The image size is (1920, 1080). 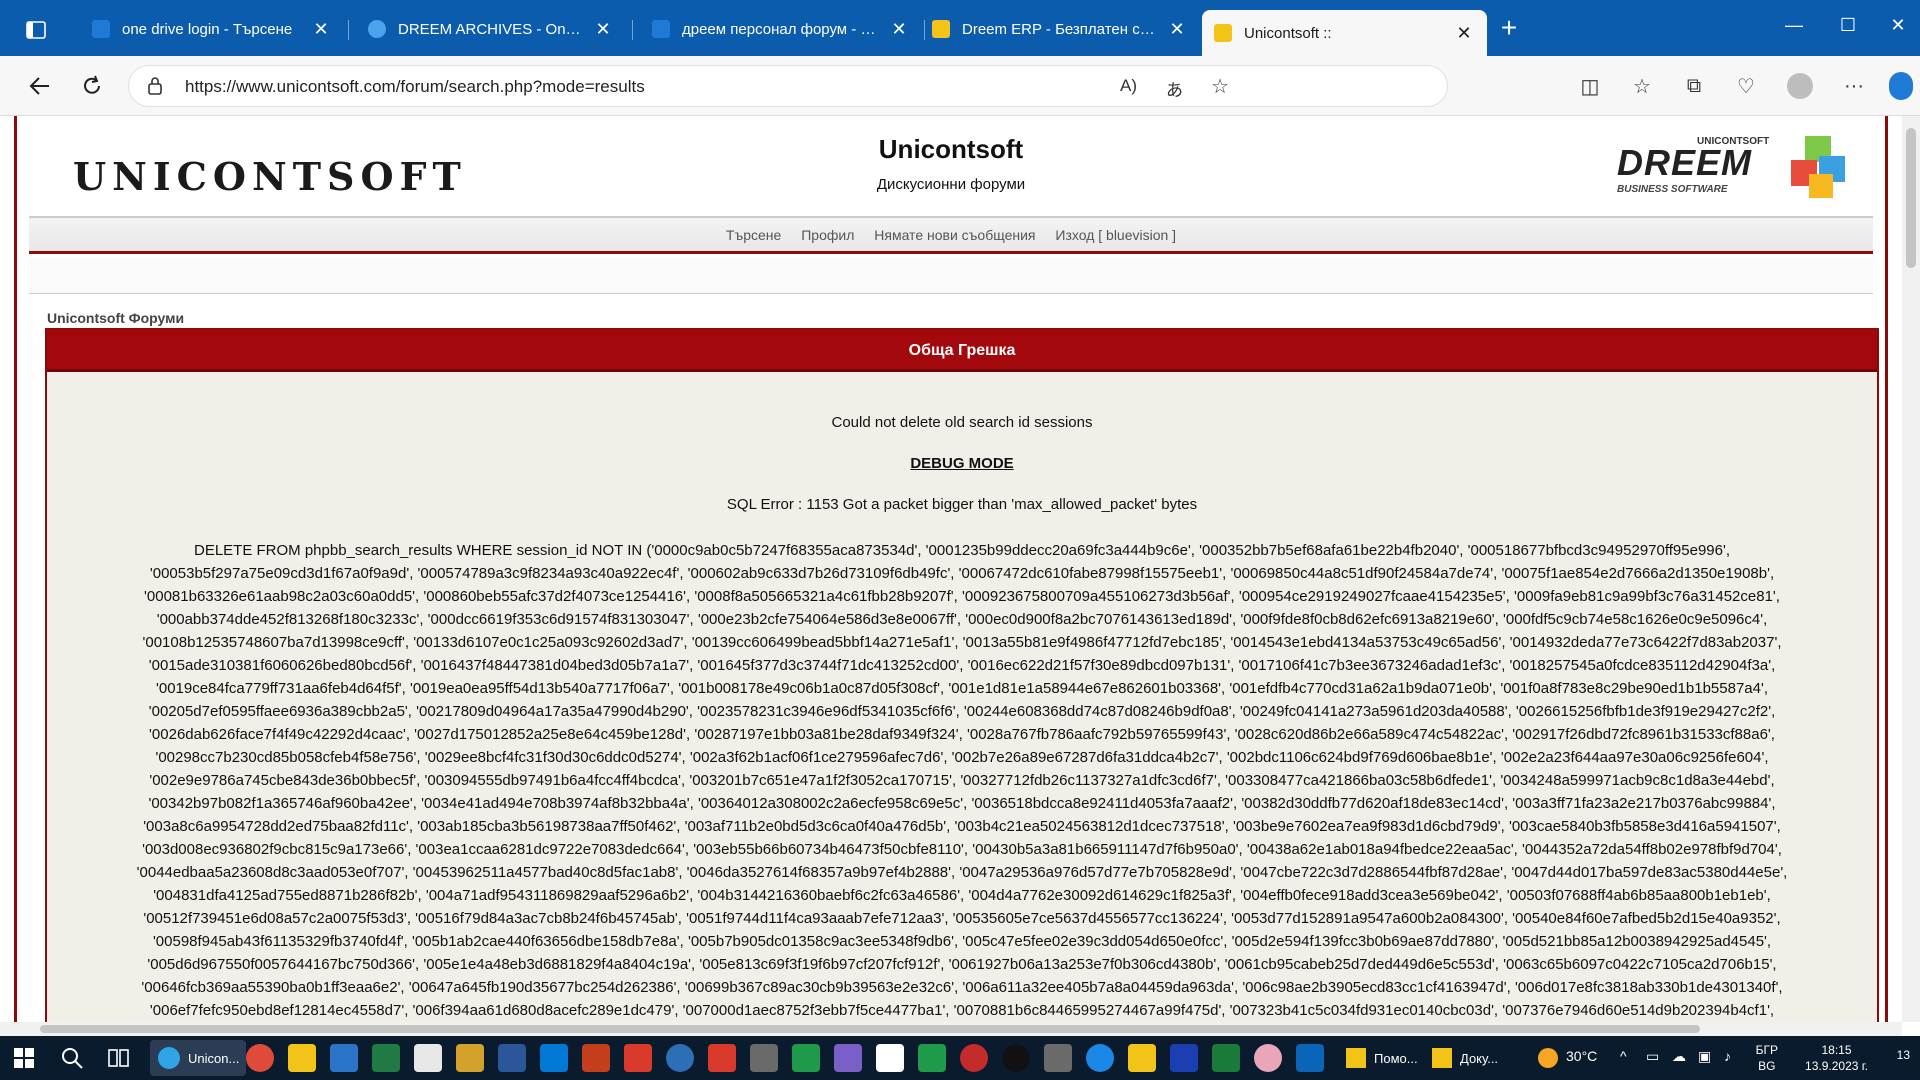 I want to click on chrome-icon, so click(x=260, y=1058).